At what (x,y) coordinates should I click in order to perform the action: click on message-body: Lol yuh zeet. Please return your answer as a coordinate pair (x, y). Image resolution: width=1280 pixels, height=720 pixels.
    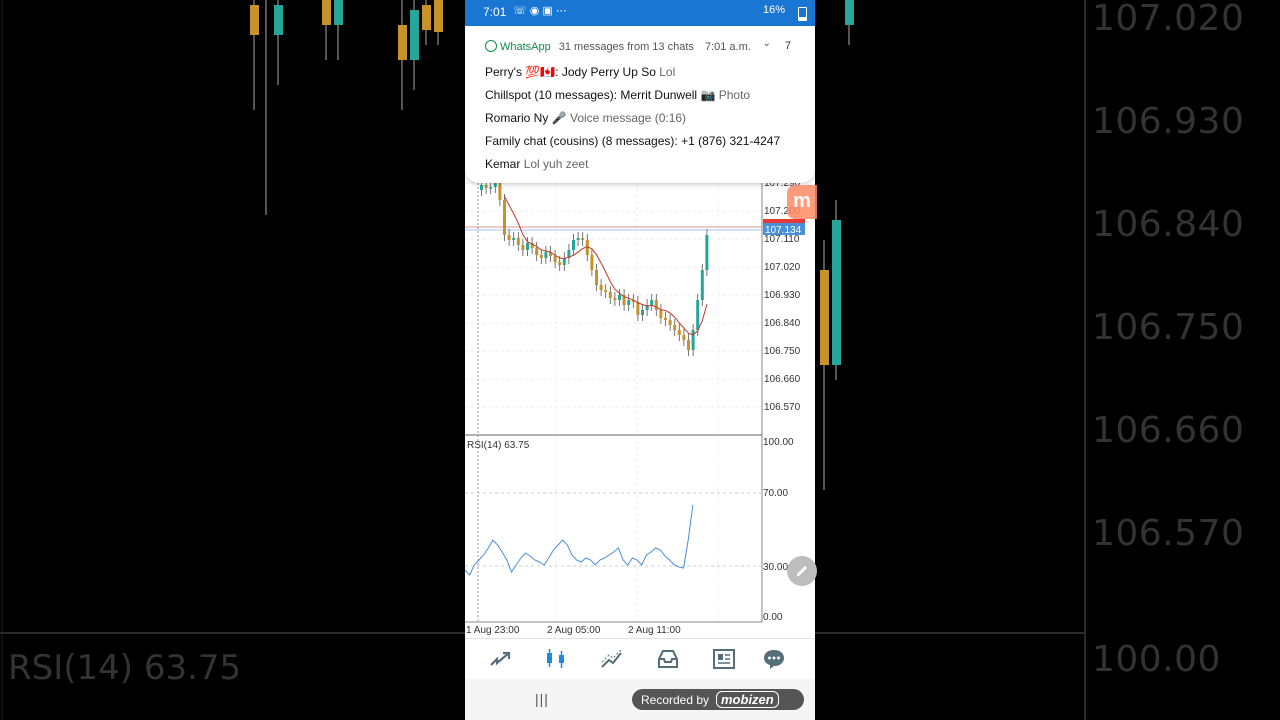
    Looking at the image, I should click on (556, 164).